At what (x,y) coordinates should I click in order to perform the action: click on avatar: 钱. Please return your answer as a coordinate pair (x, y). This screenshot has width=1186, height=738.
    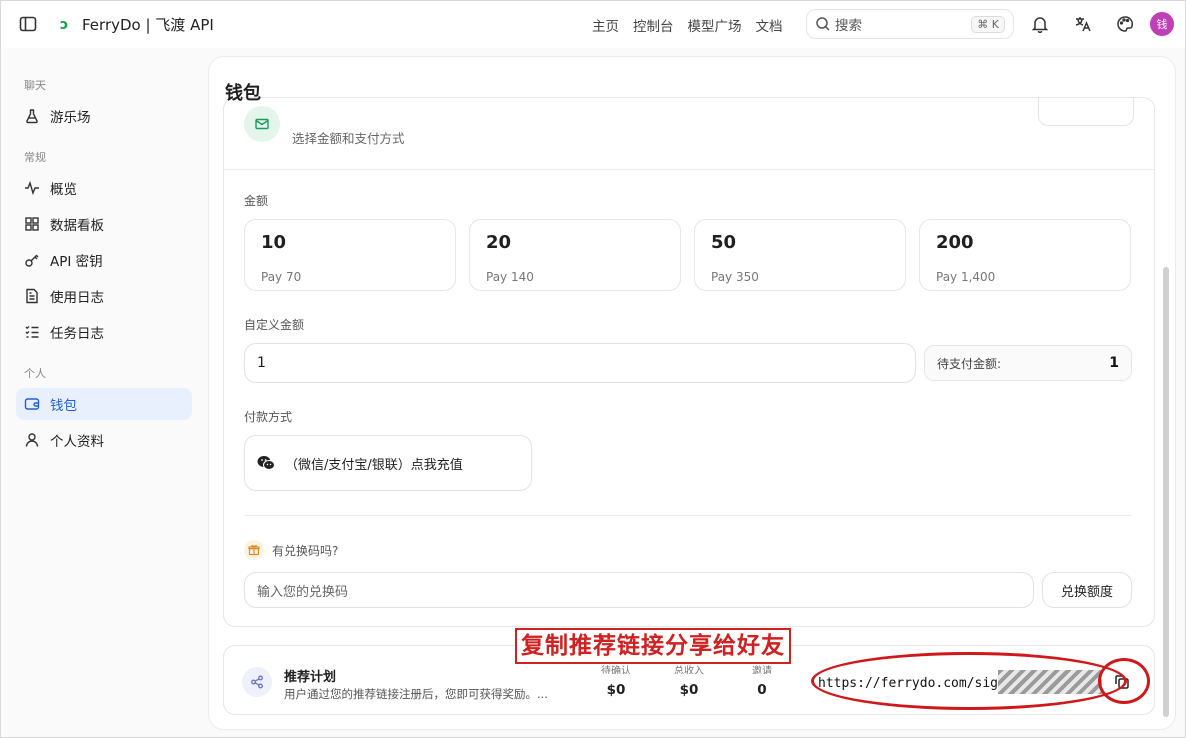
    Looking at the image, I should click on (1162, 24).